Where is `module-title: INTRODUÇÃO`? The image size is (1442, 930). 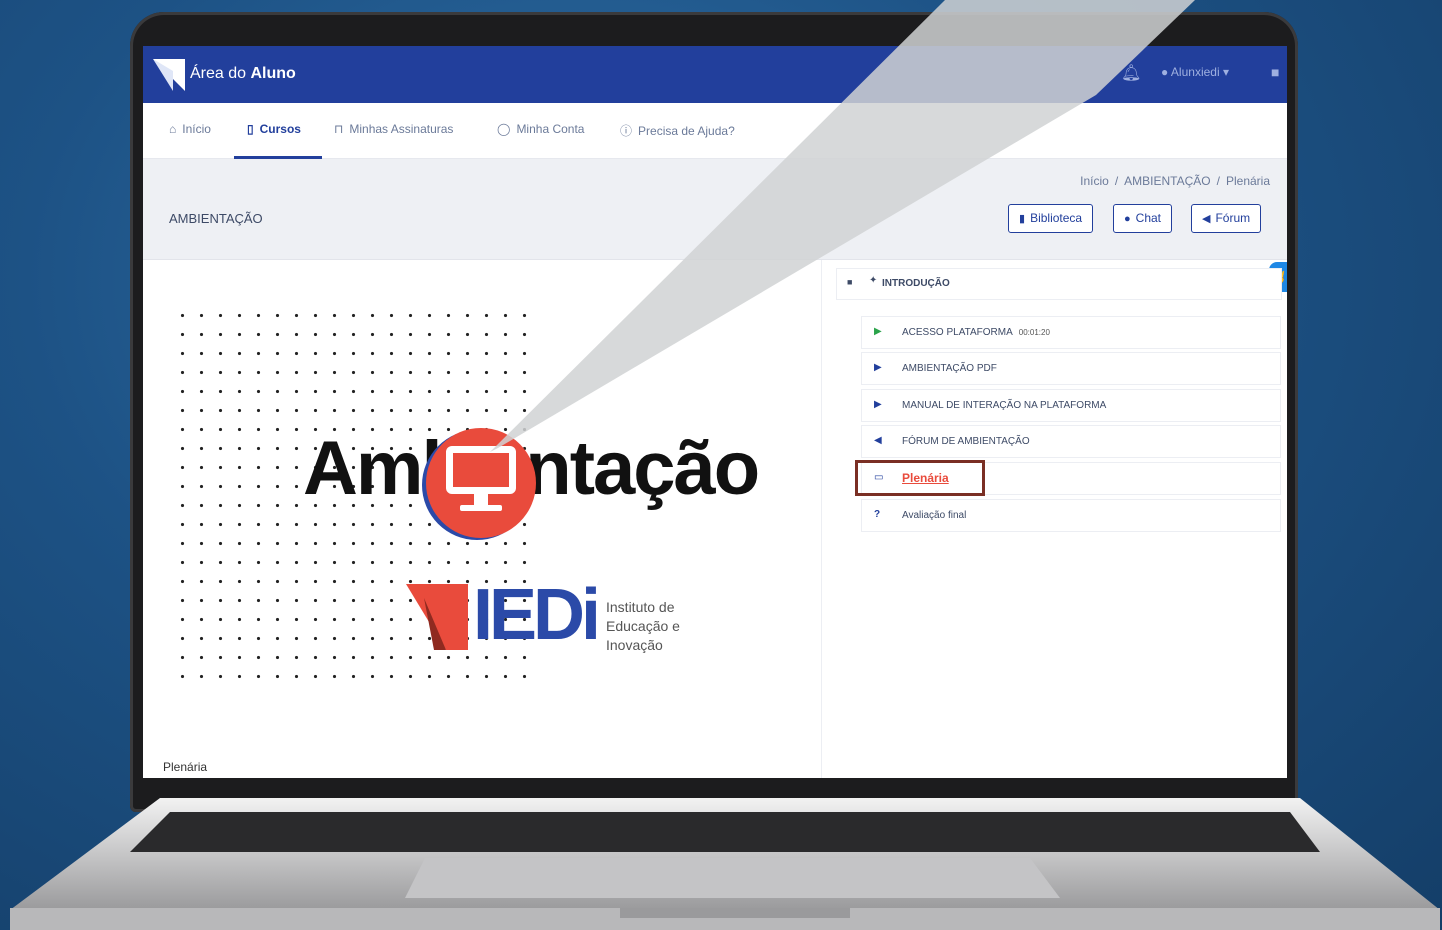
module-title: INTRODUÇÃO is located at coordinates (916, 283).